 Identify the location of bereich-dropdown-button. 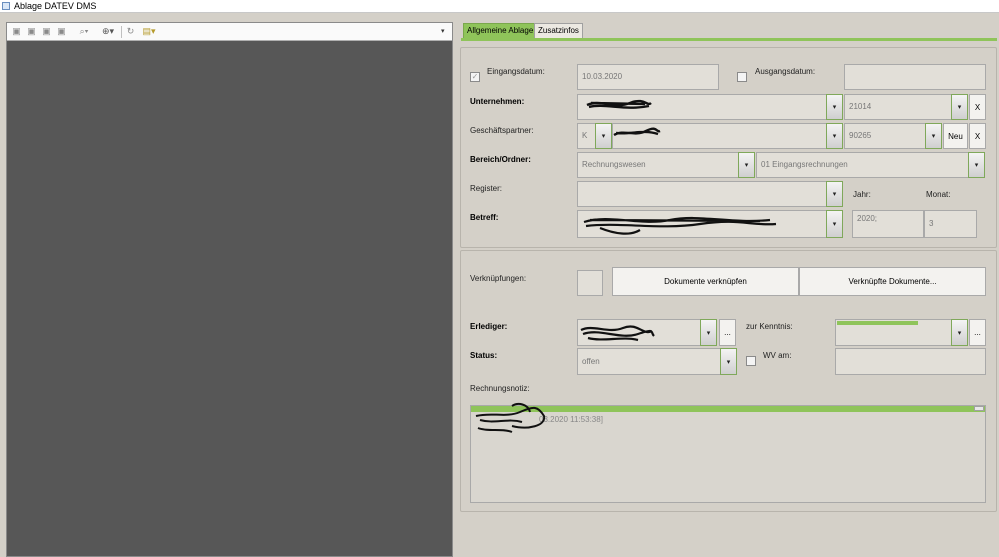
(746, 165).